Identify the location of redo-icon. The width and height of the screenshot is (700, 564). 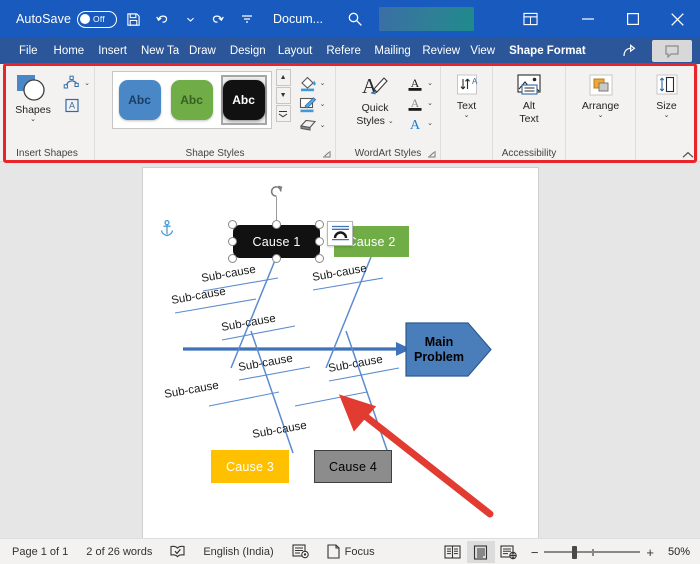
(217, 19).